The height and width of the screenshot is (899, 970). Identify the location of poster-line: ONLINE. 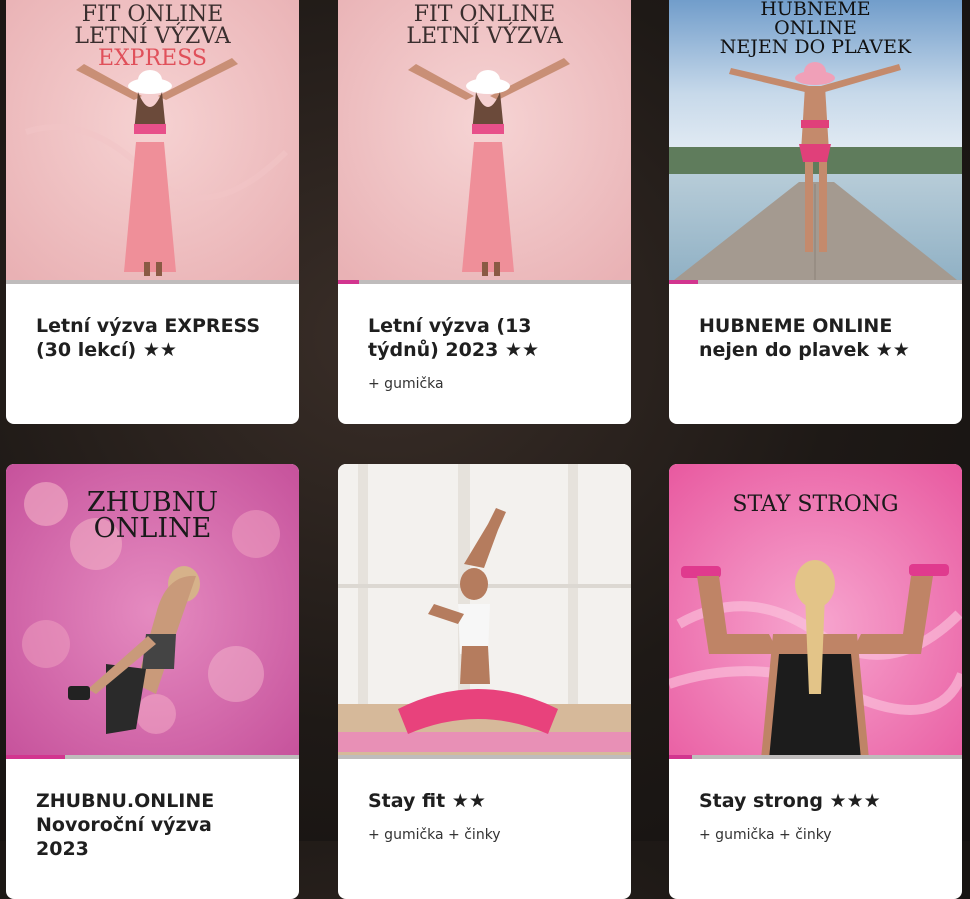
(152, 528).